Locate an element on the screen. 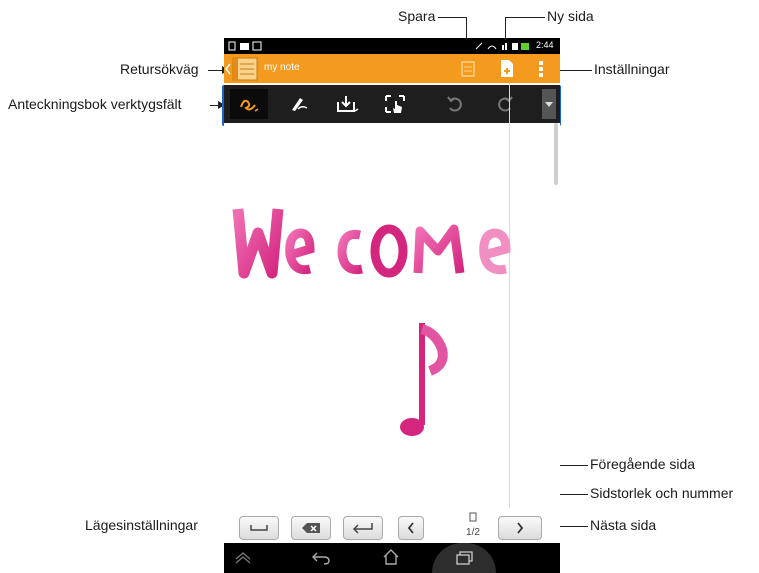 This screenshot has width=759, height=573. previous-page-button is located at coordinates (411, 528).